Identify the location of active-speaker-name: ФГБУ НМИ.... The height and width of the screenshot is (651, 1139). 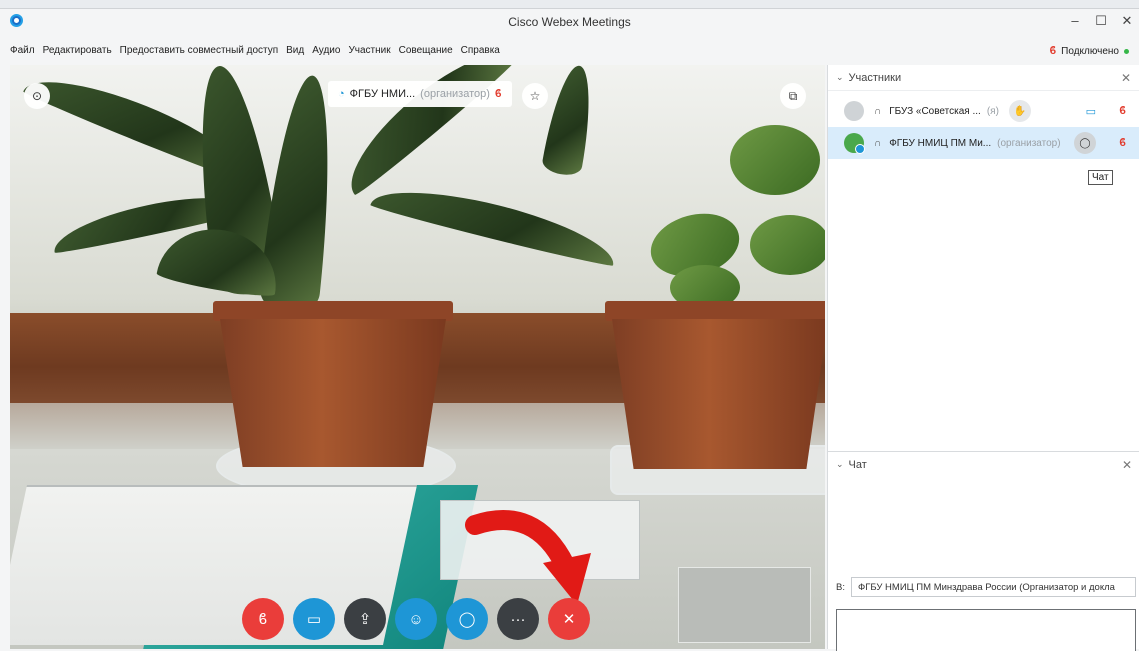
(382, 94).